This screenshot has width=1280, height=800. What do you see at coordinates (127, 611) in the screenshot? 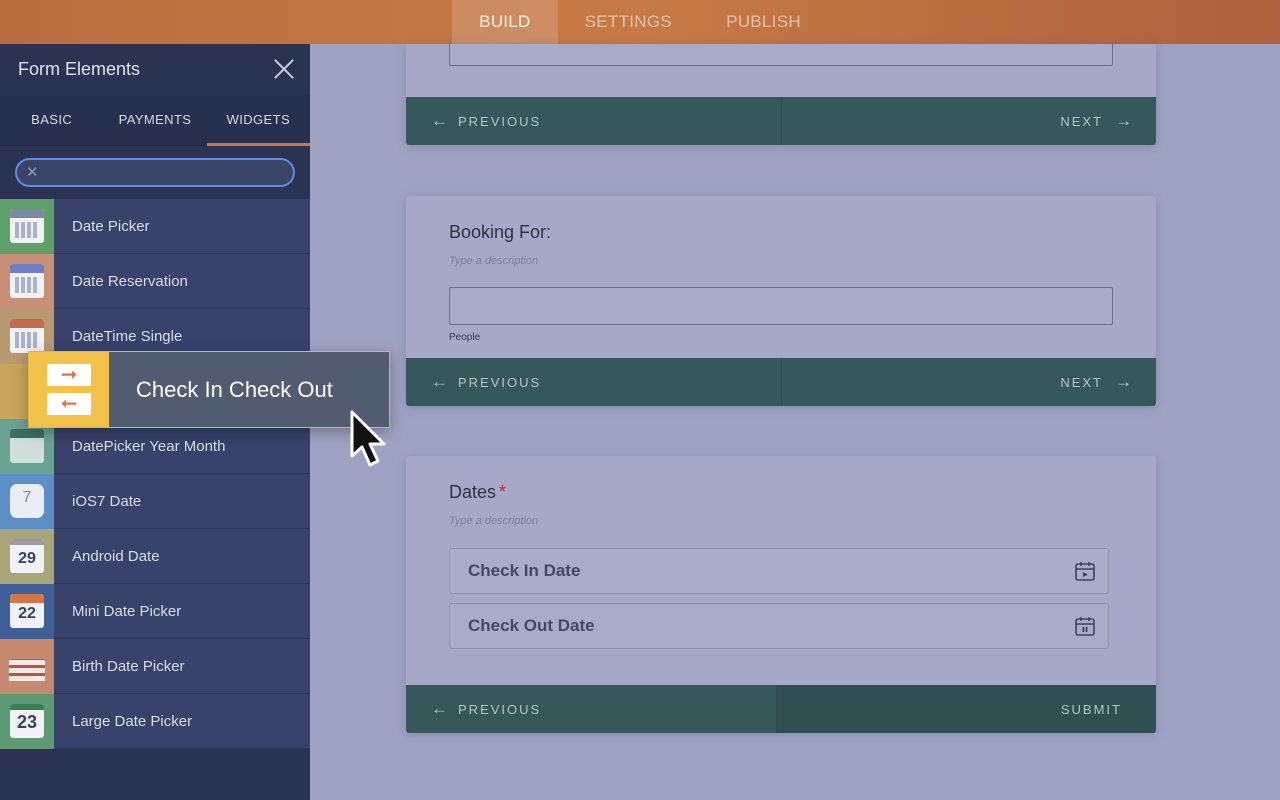
I see `widget-label: Mini Date Picker` at bounding box center [127, 611].